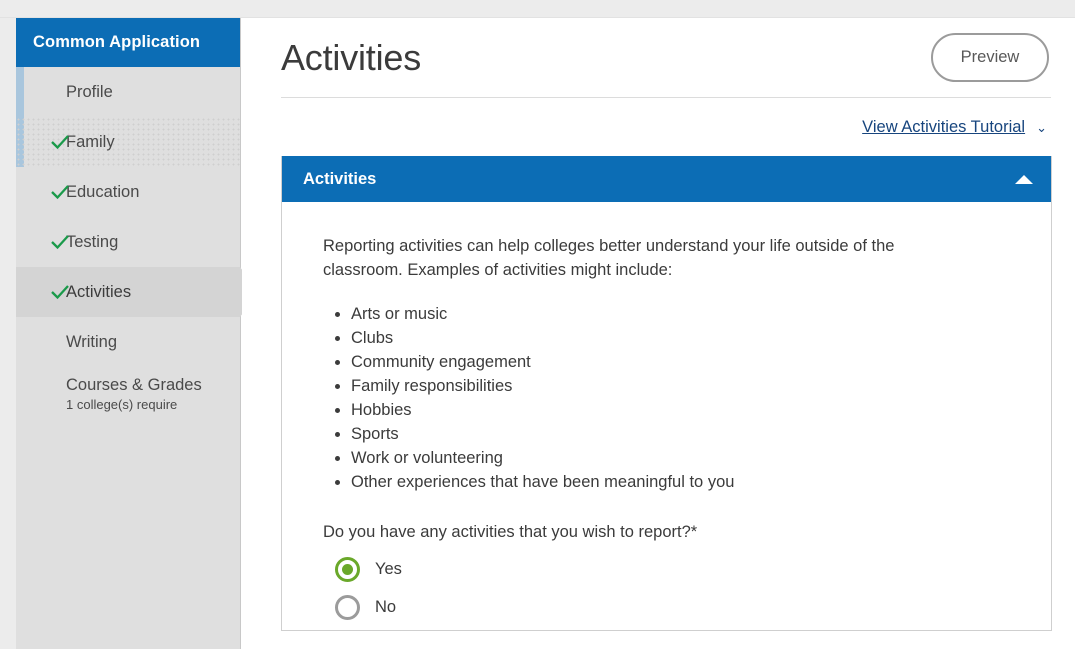 This screenshot has width=1075, height=649. What do you see at coordinates (673, 607) in the screenshot?
I see `radio-option-no: No` at bounding box center [673, 607].